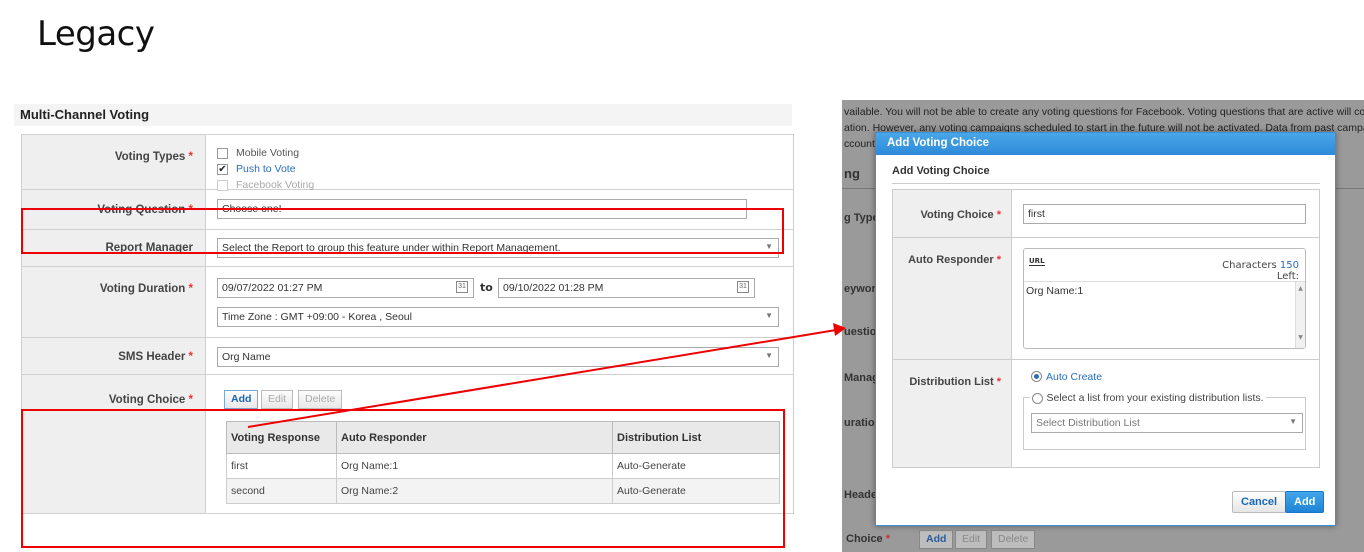 The width and height of the screenshot is (1364, 552). Describe the element at coordinates (114, 162) in the screenshot. I see `voting-types-label: Voting Types *` at that location.